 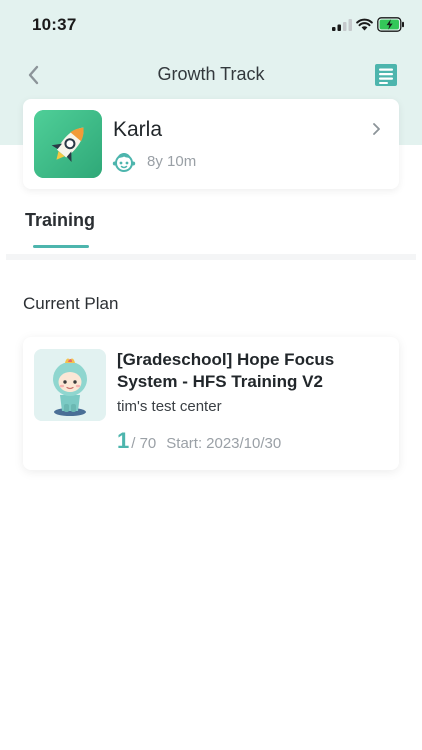 I want to click on tab-training: Training, so click(x=60, y=220).